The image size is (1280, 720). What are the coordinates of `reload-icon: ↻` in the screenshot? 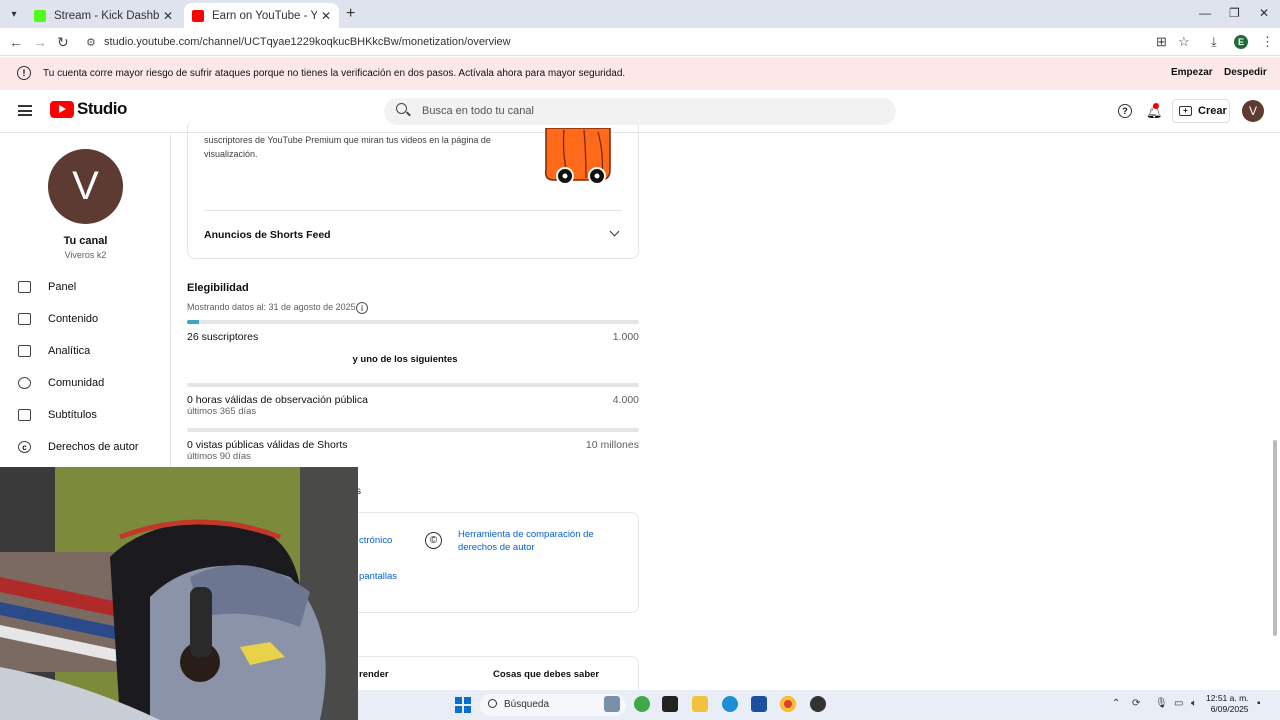 It's located at (63, 42).